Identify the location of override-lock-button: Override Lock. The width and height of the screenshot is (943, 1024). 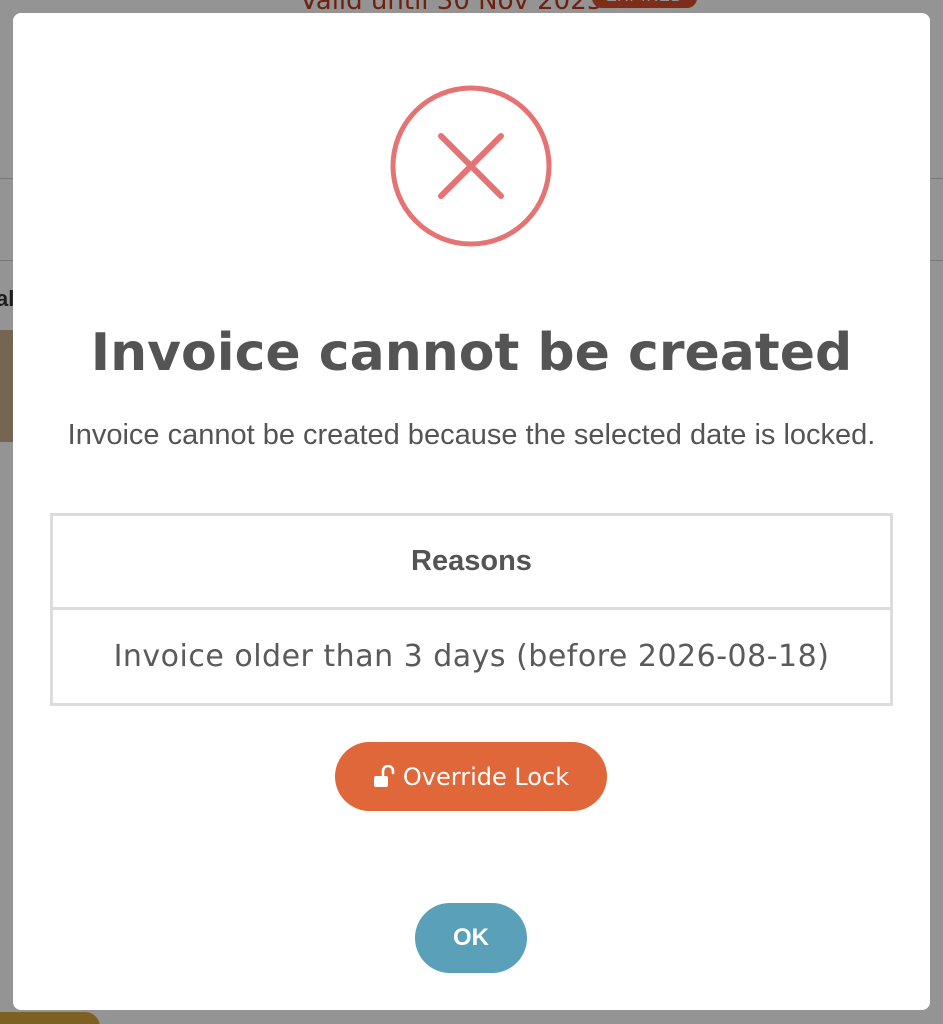
(471, 776).